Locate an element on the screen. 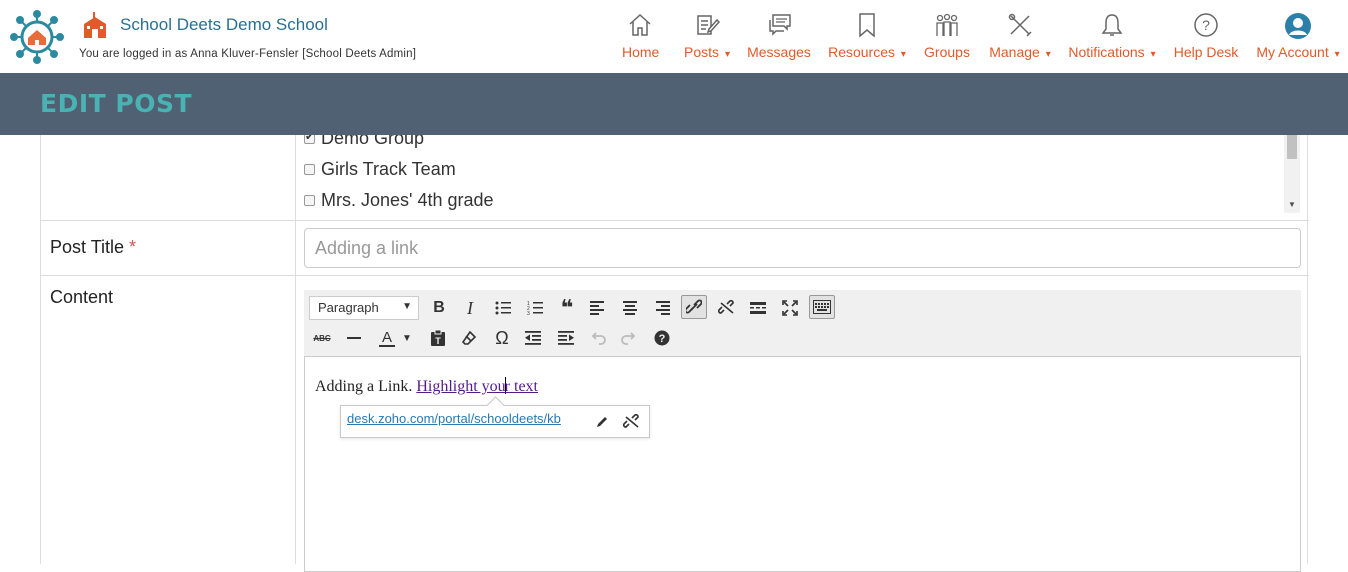 The height and width of the screenshot is (572, 1348). horizontal-line-icon is located at coordinates (354, 338).